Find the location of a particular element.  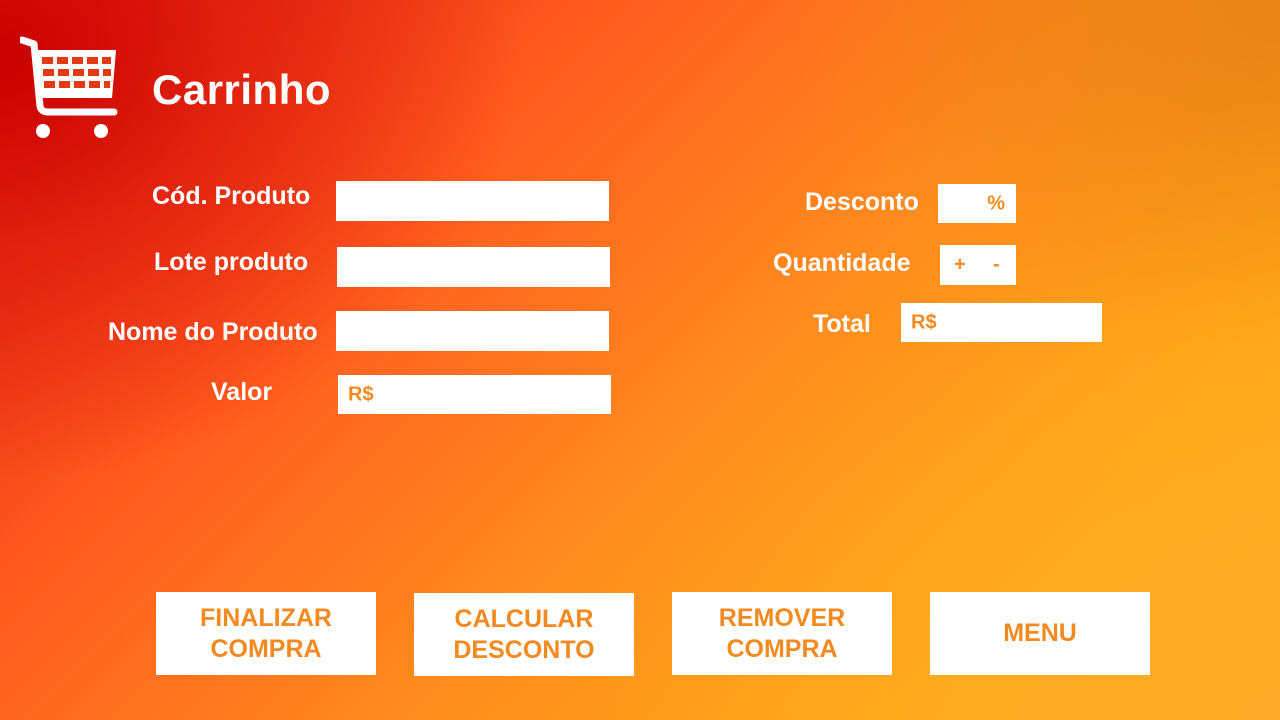

total-currency-prefix: R$ is located at coordinates (924, 322).